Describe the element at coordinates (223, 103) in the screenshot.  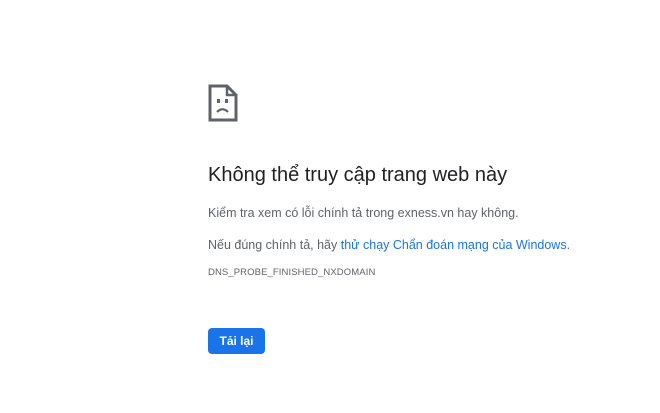
I see `sad-page-icon` at that location.